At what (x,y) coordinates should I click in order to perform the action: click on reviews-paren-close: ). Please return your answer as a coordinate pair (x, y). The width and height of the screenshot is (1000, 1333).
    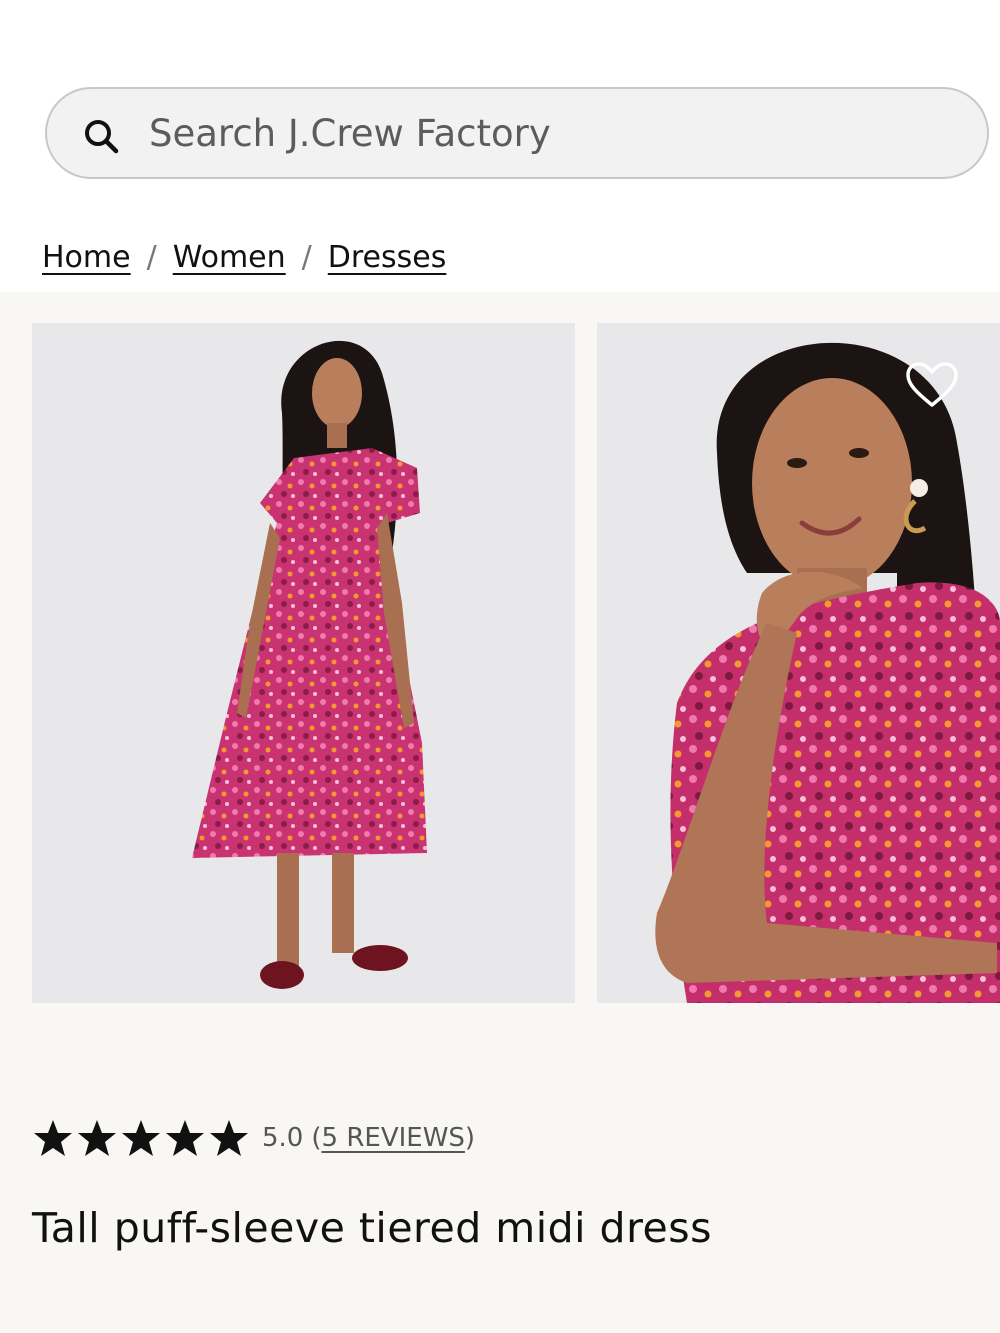
    Looking at the image, I should click on (470, 1138).